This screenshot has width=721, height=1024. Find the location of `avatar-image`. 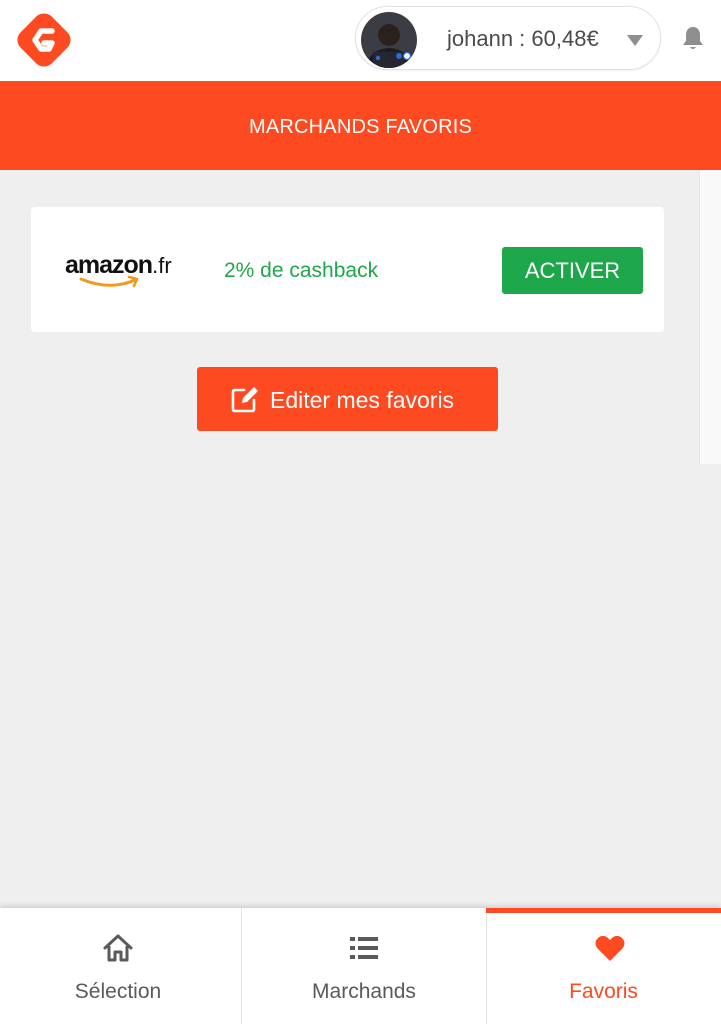

avatar-image is located at coordinates (389, 40).